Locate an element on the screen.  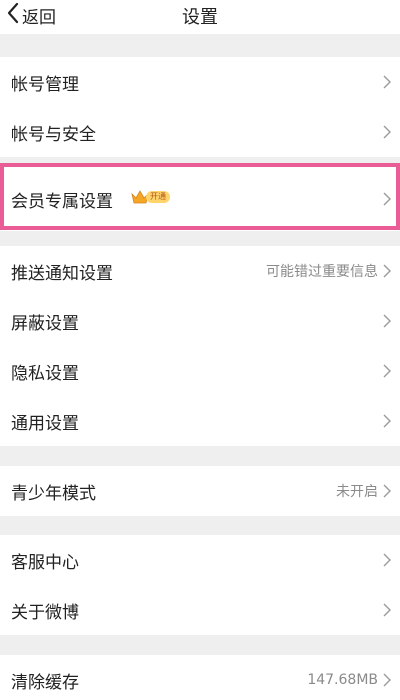
row-label: 屏蔽设置 is located at coordinates (45, 323).